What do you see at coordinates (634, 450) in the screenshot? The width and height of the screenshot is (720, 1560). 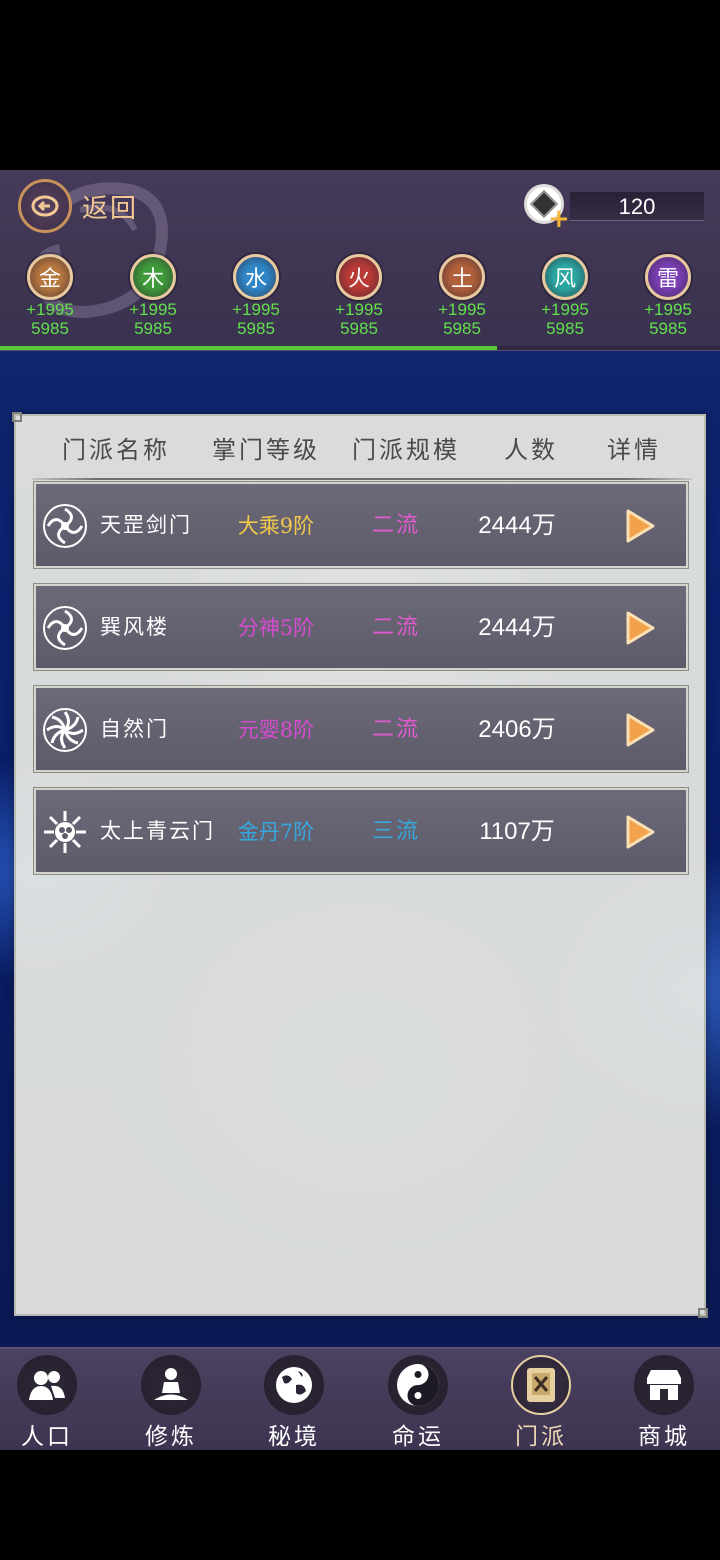 I see `header-details: 详情` at bounding box center [634, 450].